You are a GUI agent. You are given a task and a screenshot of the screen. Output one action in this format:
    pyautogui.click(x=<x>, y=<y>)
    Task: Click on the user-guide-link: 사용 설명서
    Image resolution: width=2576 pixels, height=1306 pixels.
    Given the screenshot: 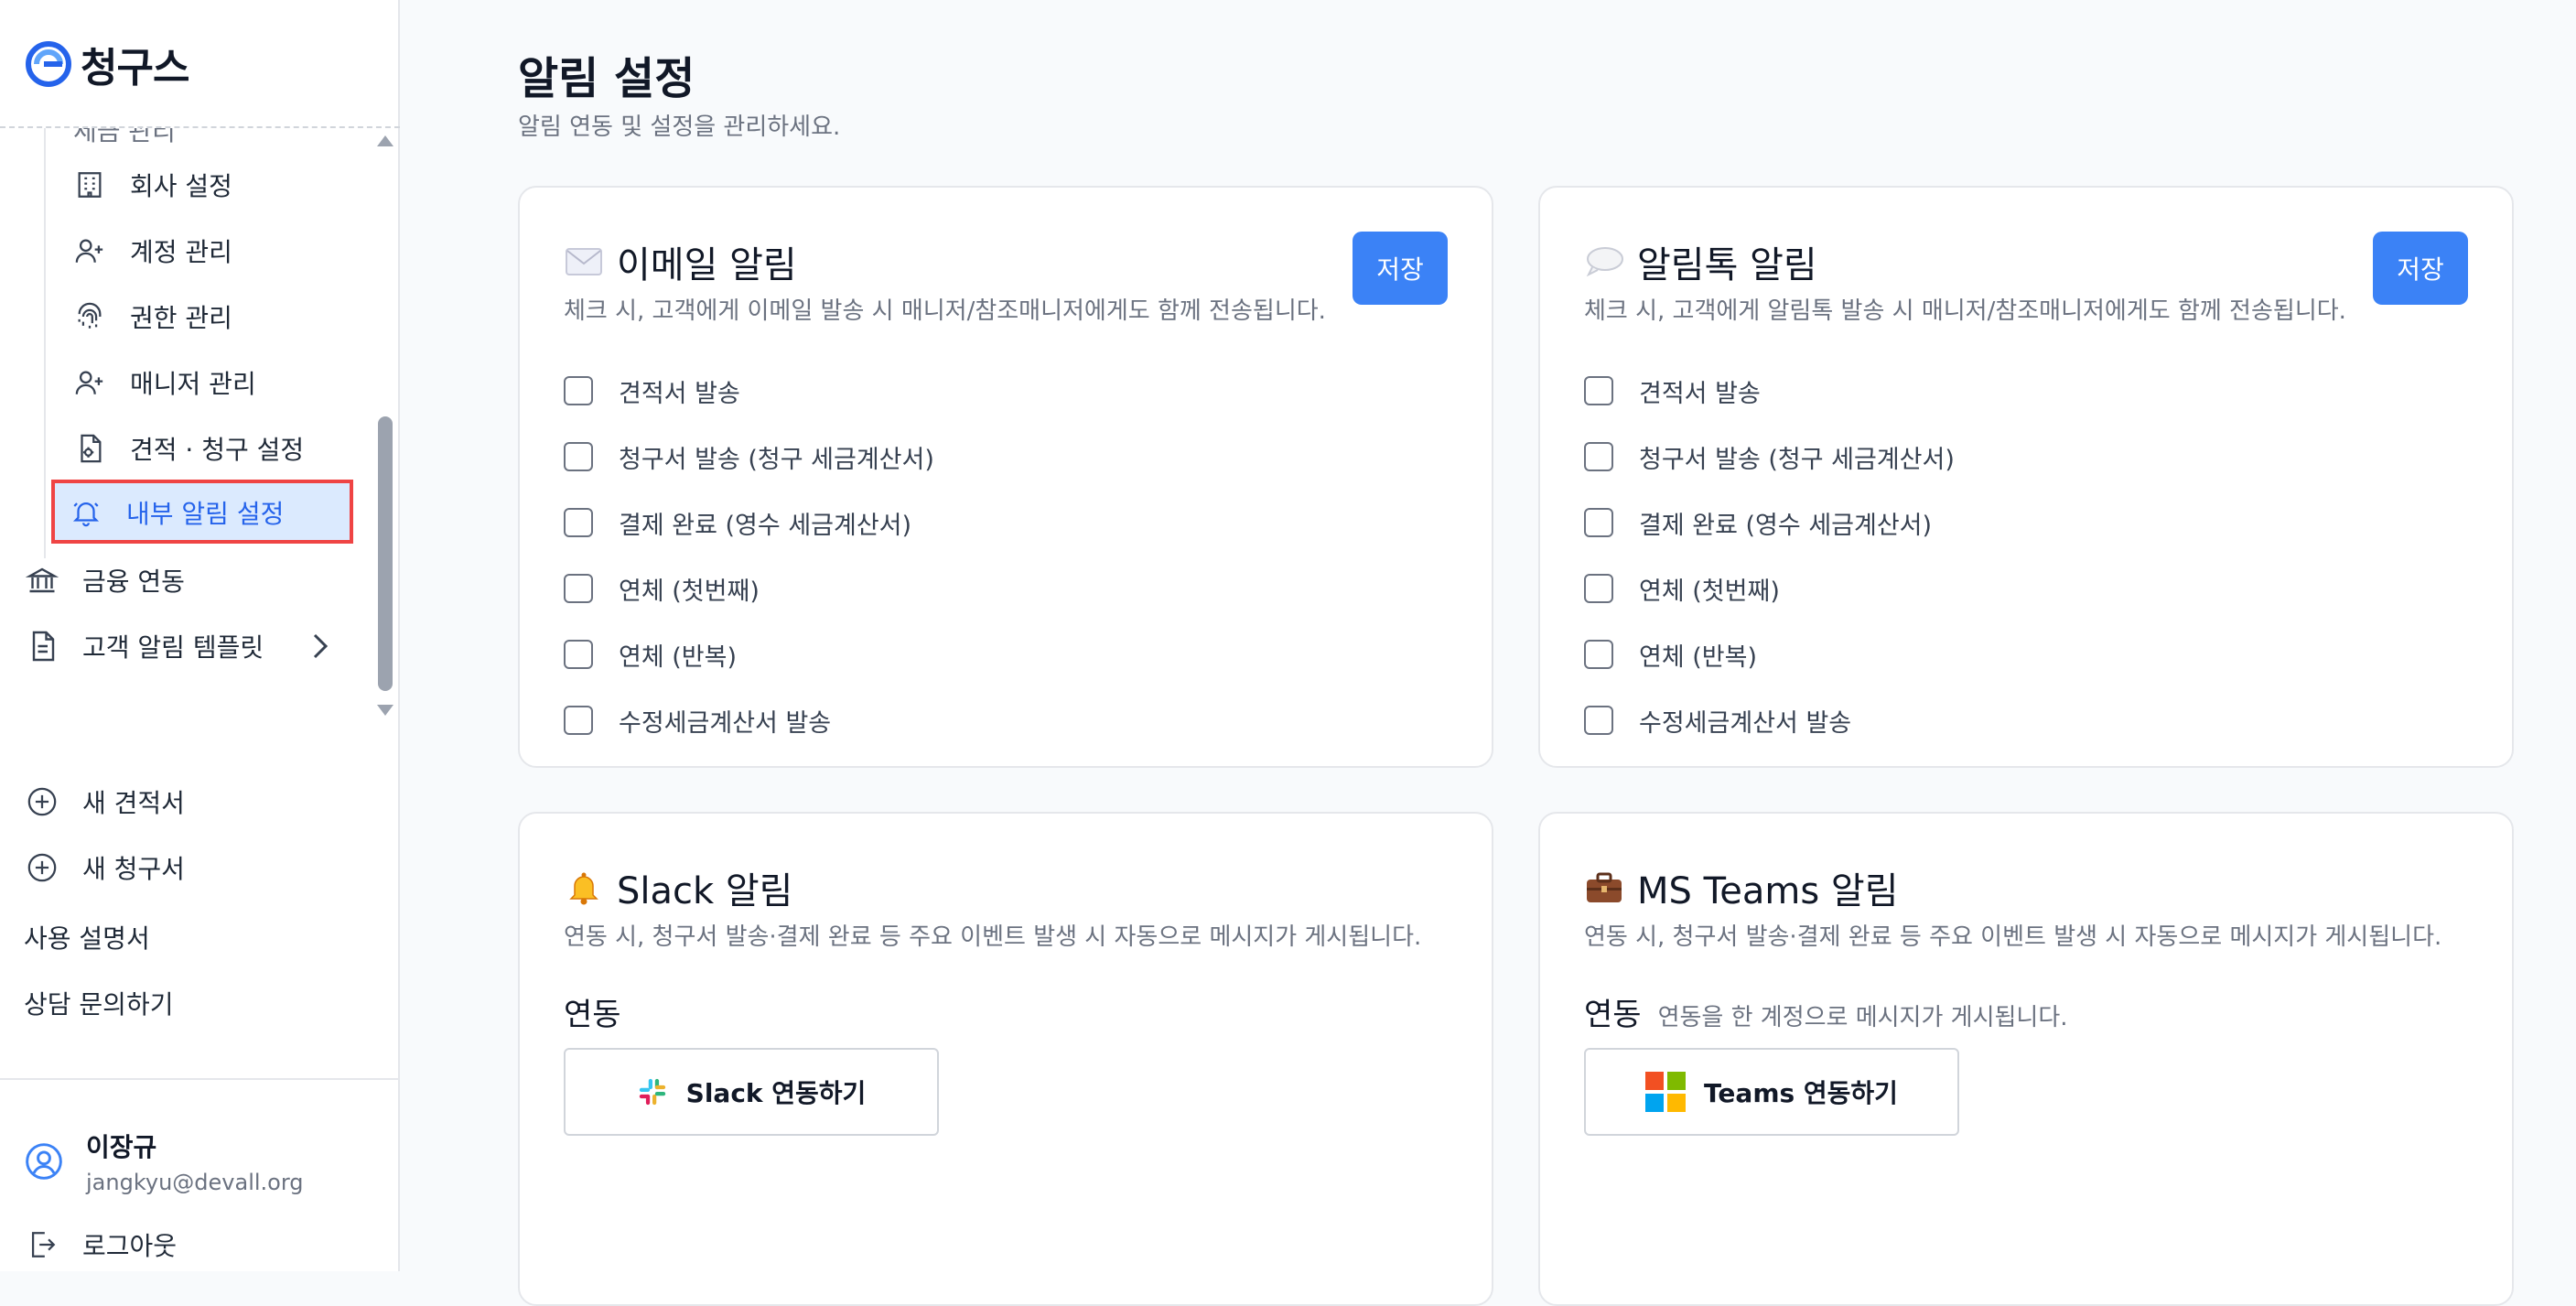 What is the action you would take?
    pyautogui.click(x=87, y=937)
    